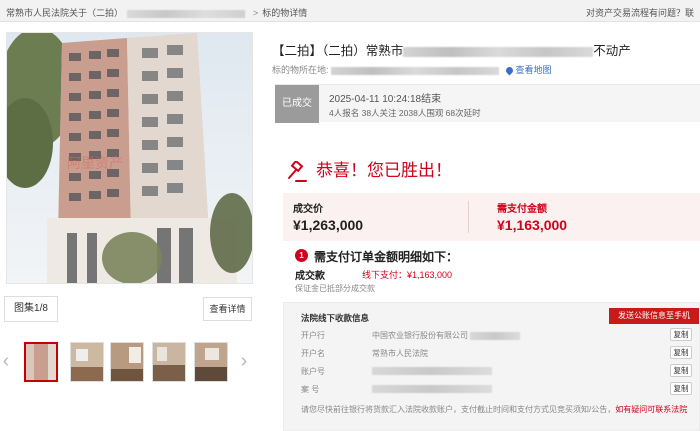  Describe the element at coordinates (308, 209) in the screenshot. I see `deal-price-label: 成交价` at that location.